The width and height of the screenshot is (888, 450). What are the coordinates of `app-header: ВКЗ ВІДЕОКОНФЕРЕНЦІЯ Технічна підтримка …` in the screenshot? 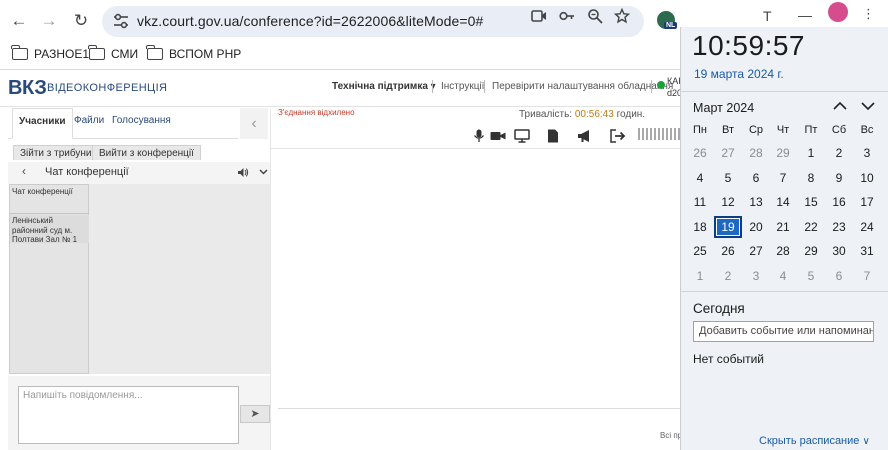 It's located at (342, 89).